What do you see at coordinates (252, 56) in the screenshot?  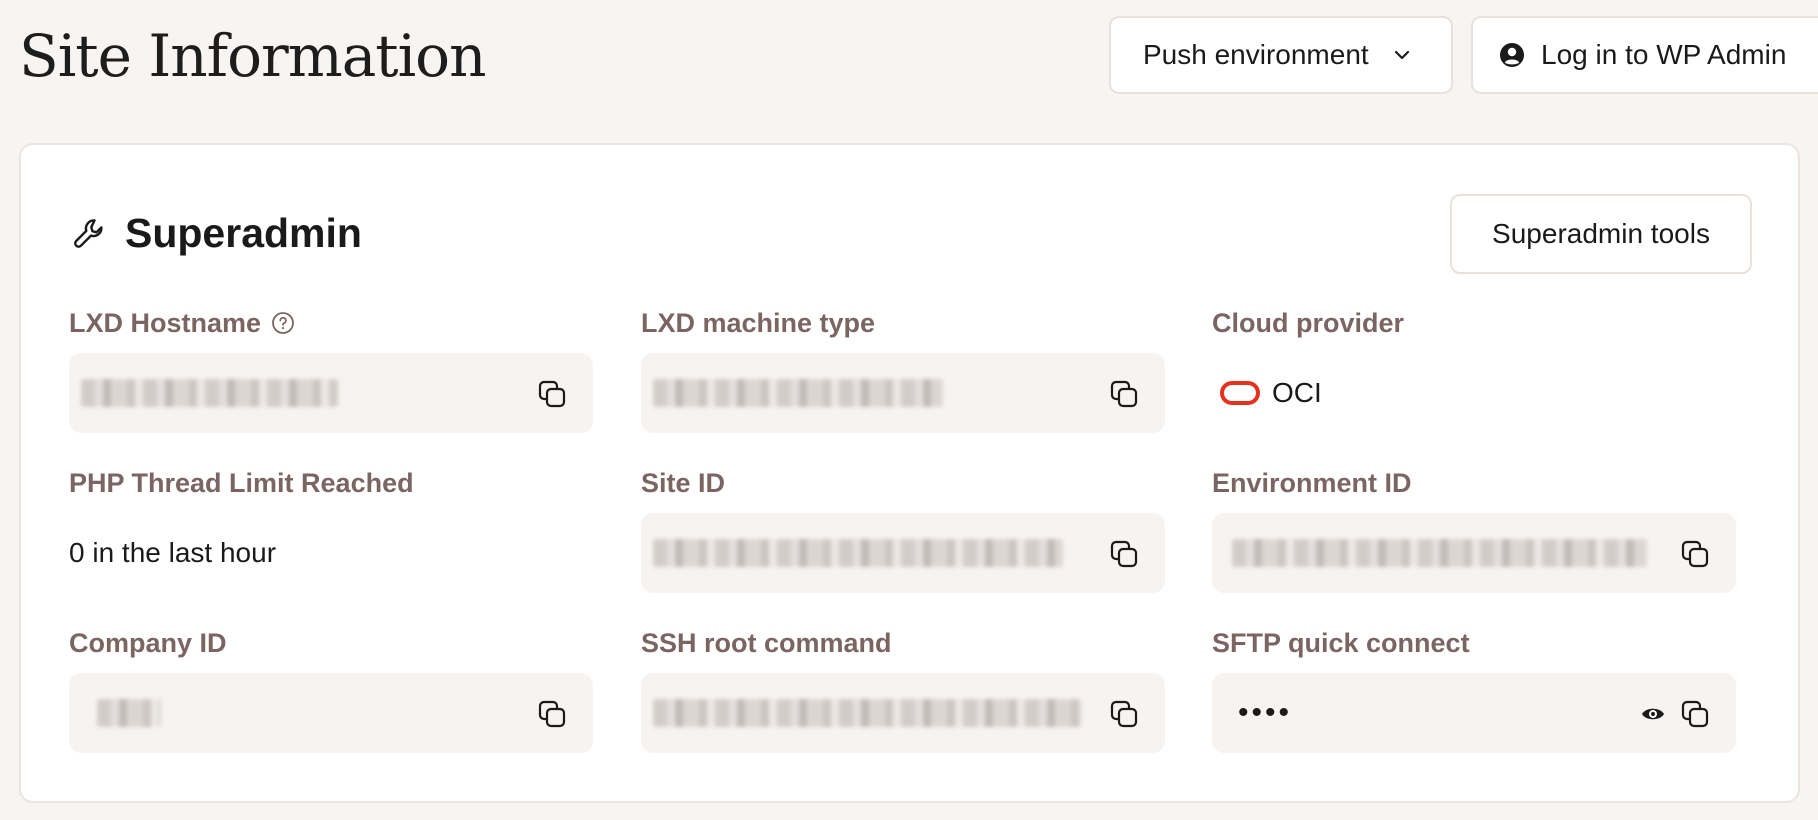 I see `page-title: Site Information` at bounding box center [252, 56].